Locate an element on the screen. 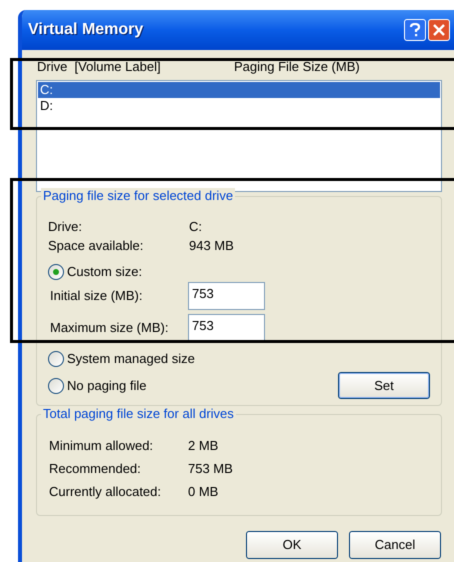 The image size is (454, 562). field-value: C: is located at coordinates (195, 227).